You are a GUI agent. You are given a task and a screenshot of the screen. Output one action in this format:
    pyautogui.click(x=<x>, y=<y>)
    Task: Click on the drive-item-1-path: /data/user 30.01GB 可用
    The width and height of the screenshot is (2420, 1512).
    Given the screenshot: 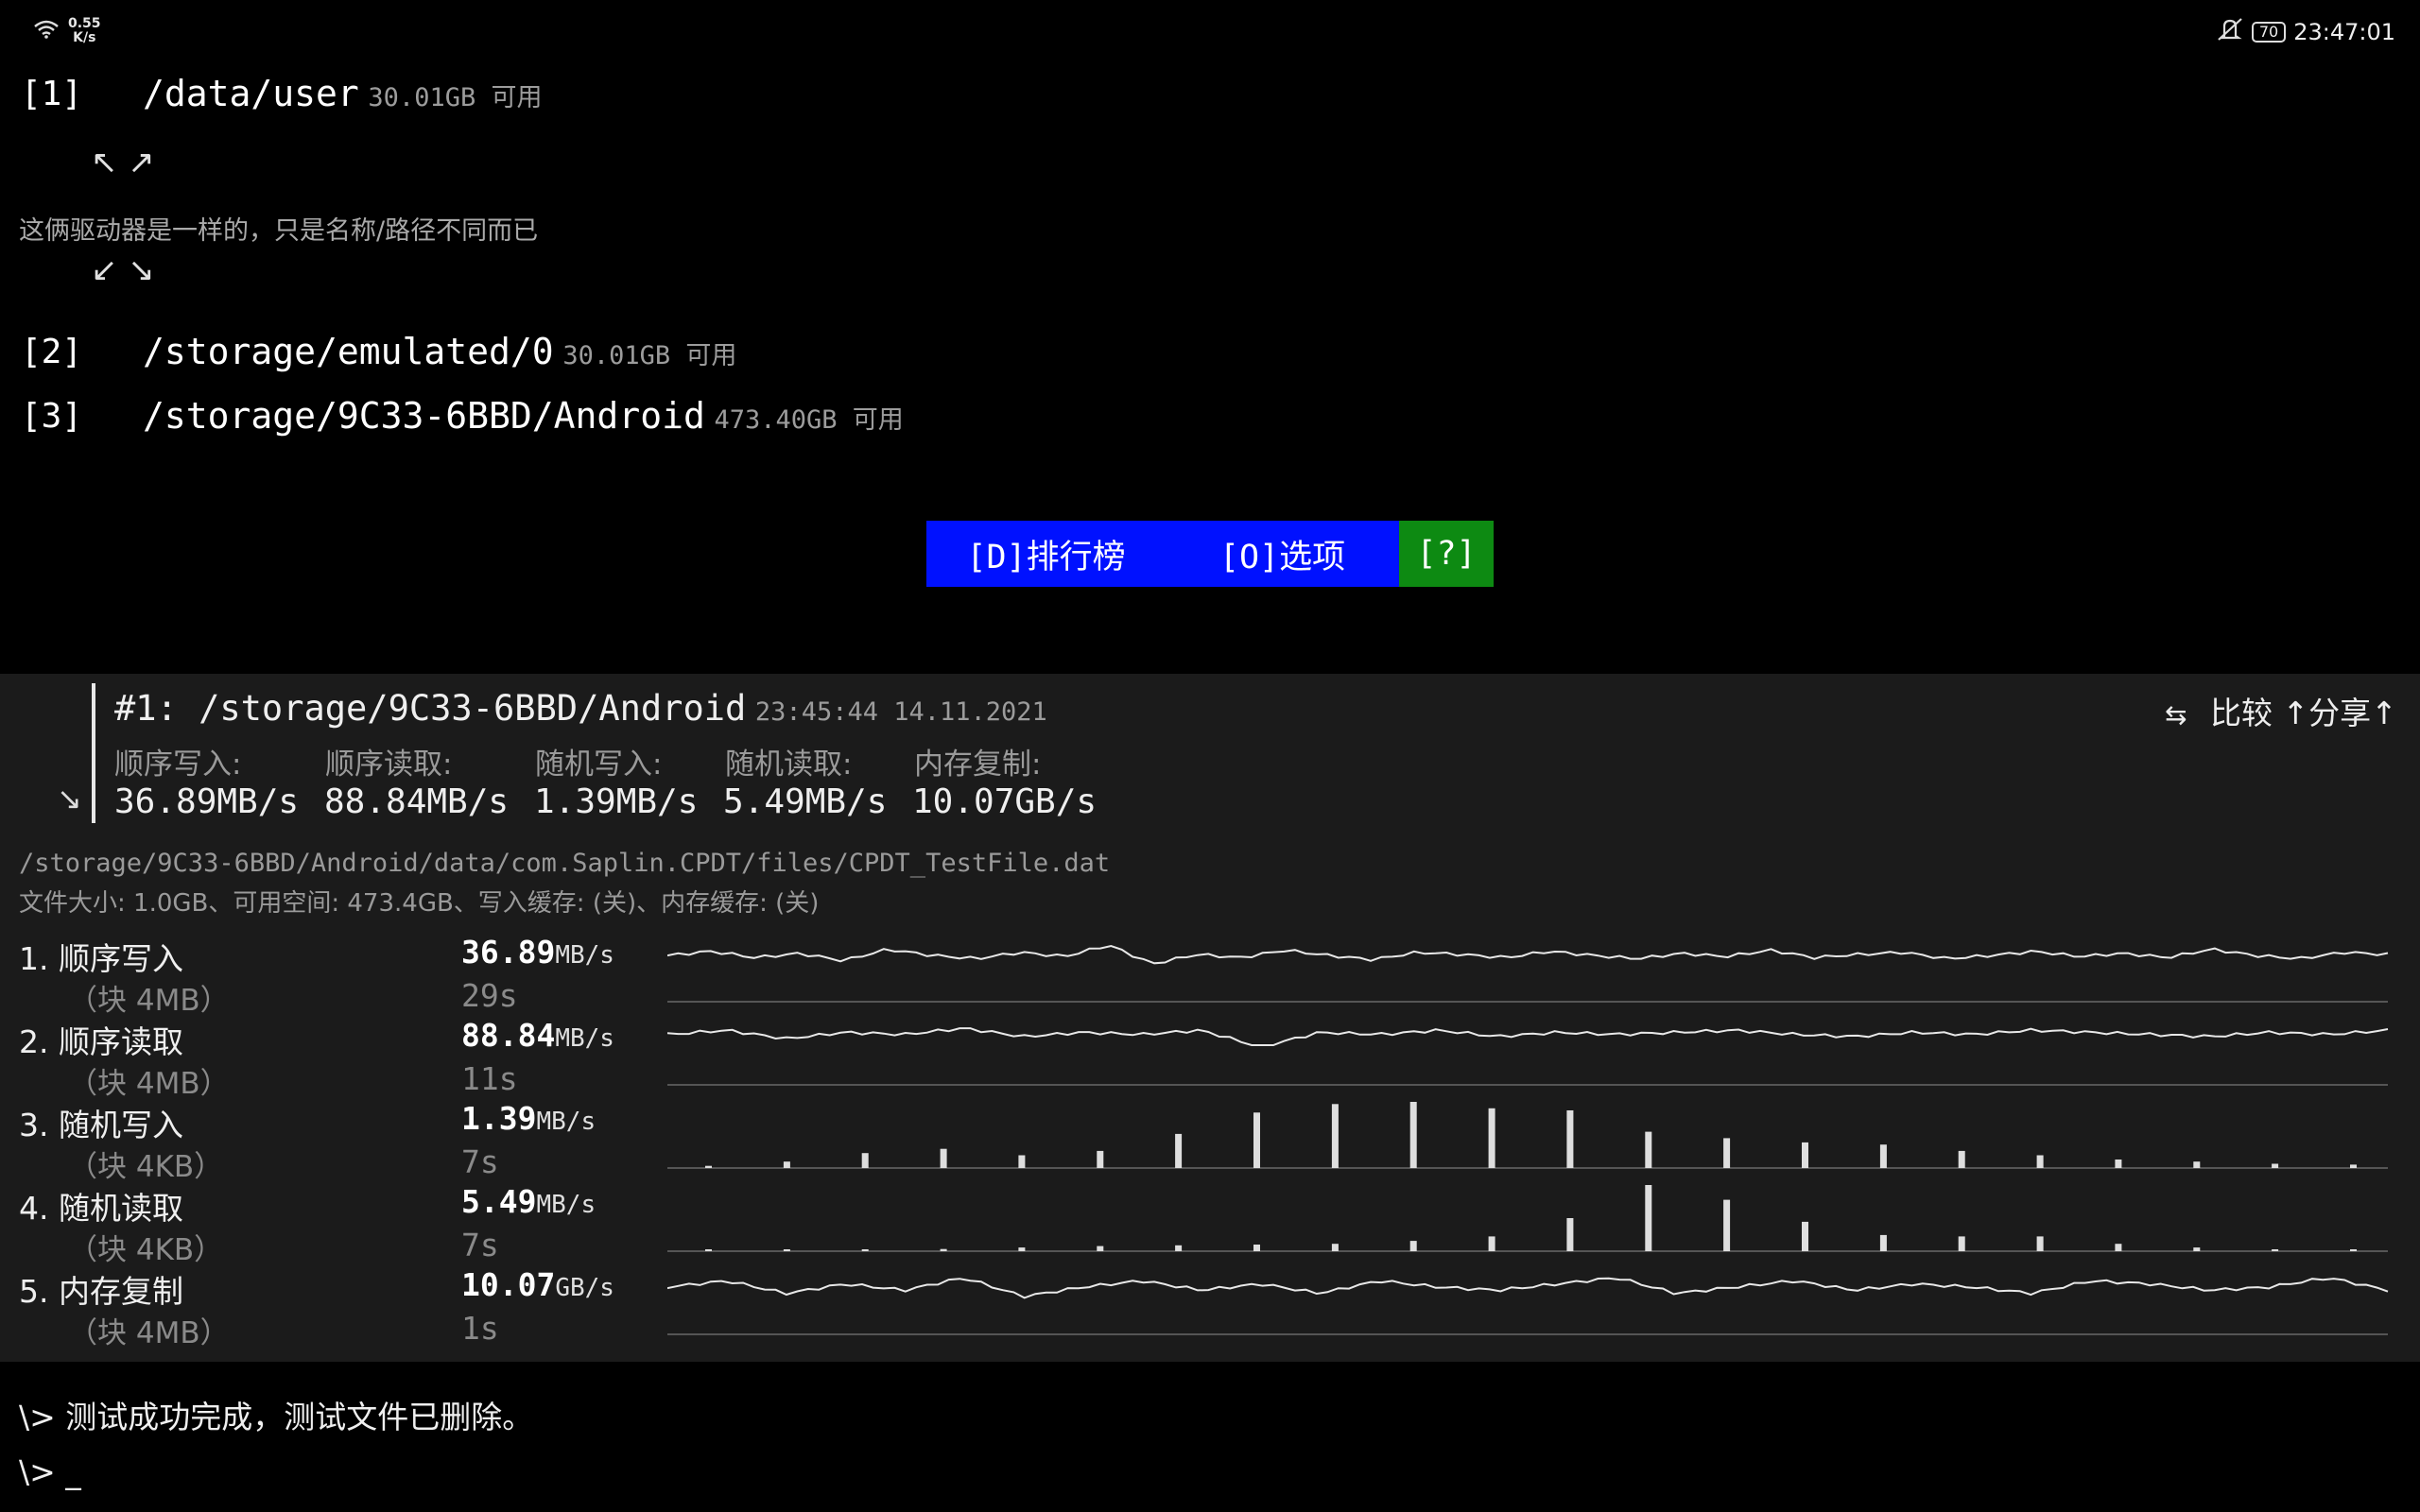 What is the action you would take?
    pyautogui.click(x=342, y=93)
    